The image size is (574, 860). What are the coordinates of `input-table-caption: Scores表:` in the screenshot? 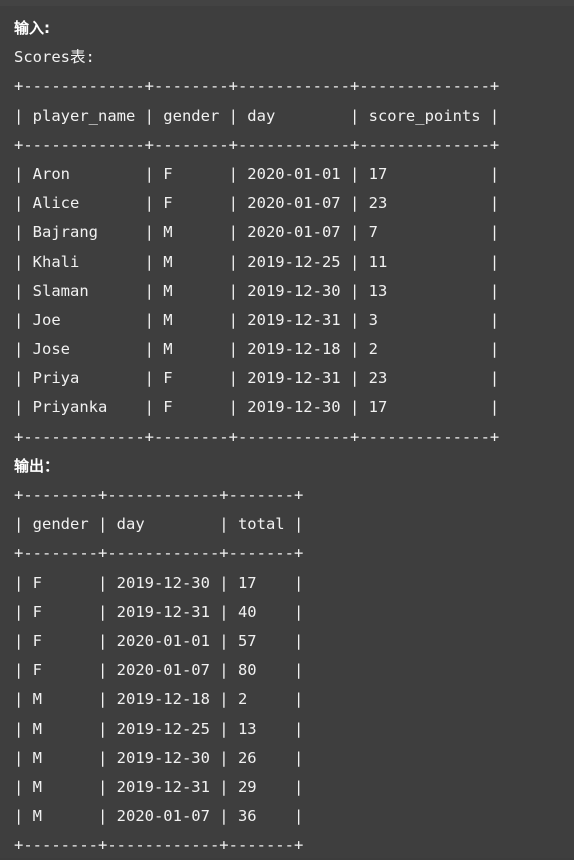 It's located at (54, 57).